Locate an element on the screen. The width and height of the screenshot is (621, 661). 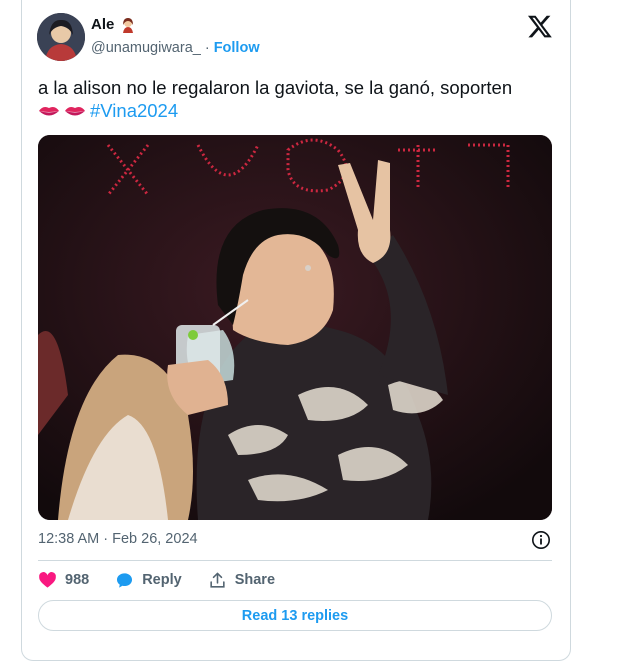
heart-icon is located at coordinates (47, 579).